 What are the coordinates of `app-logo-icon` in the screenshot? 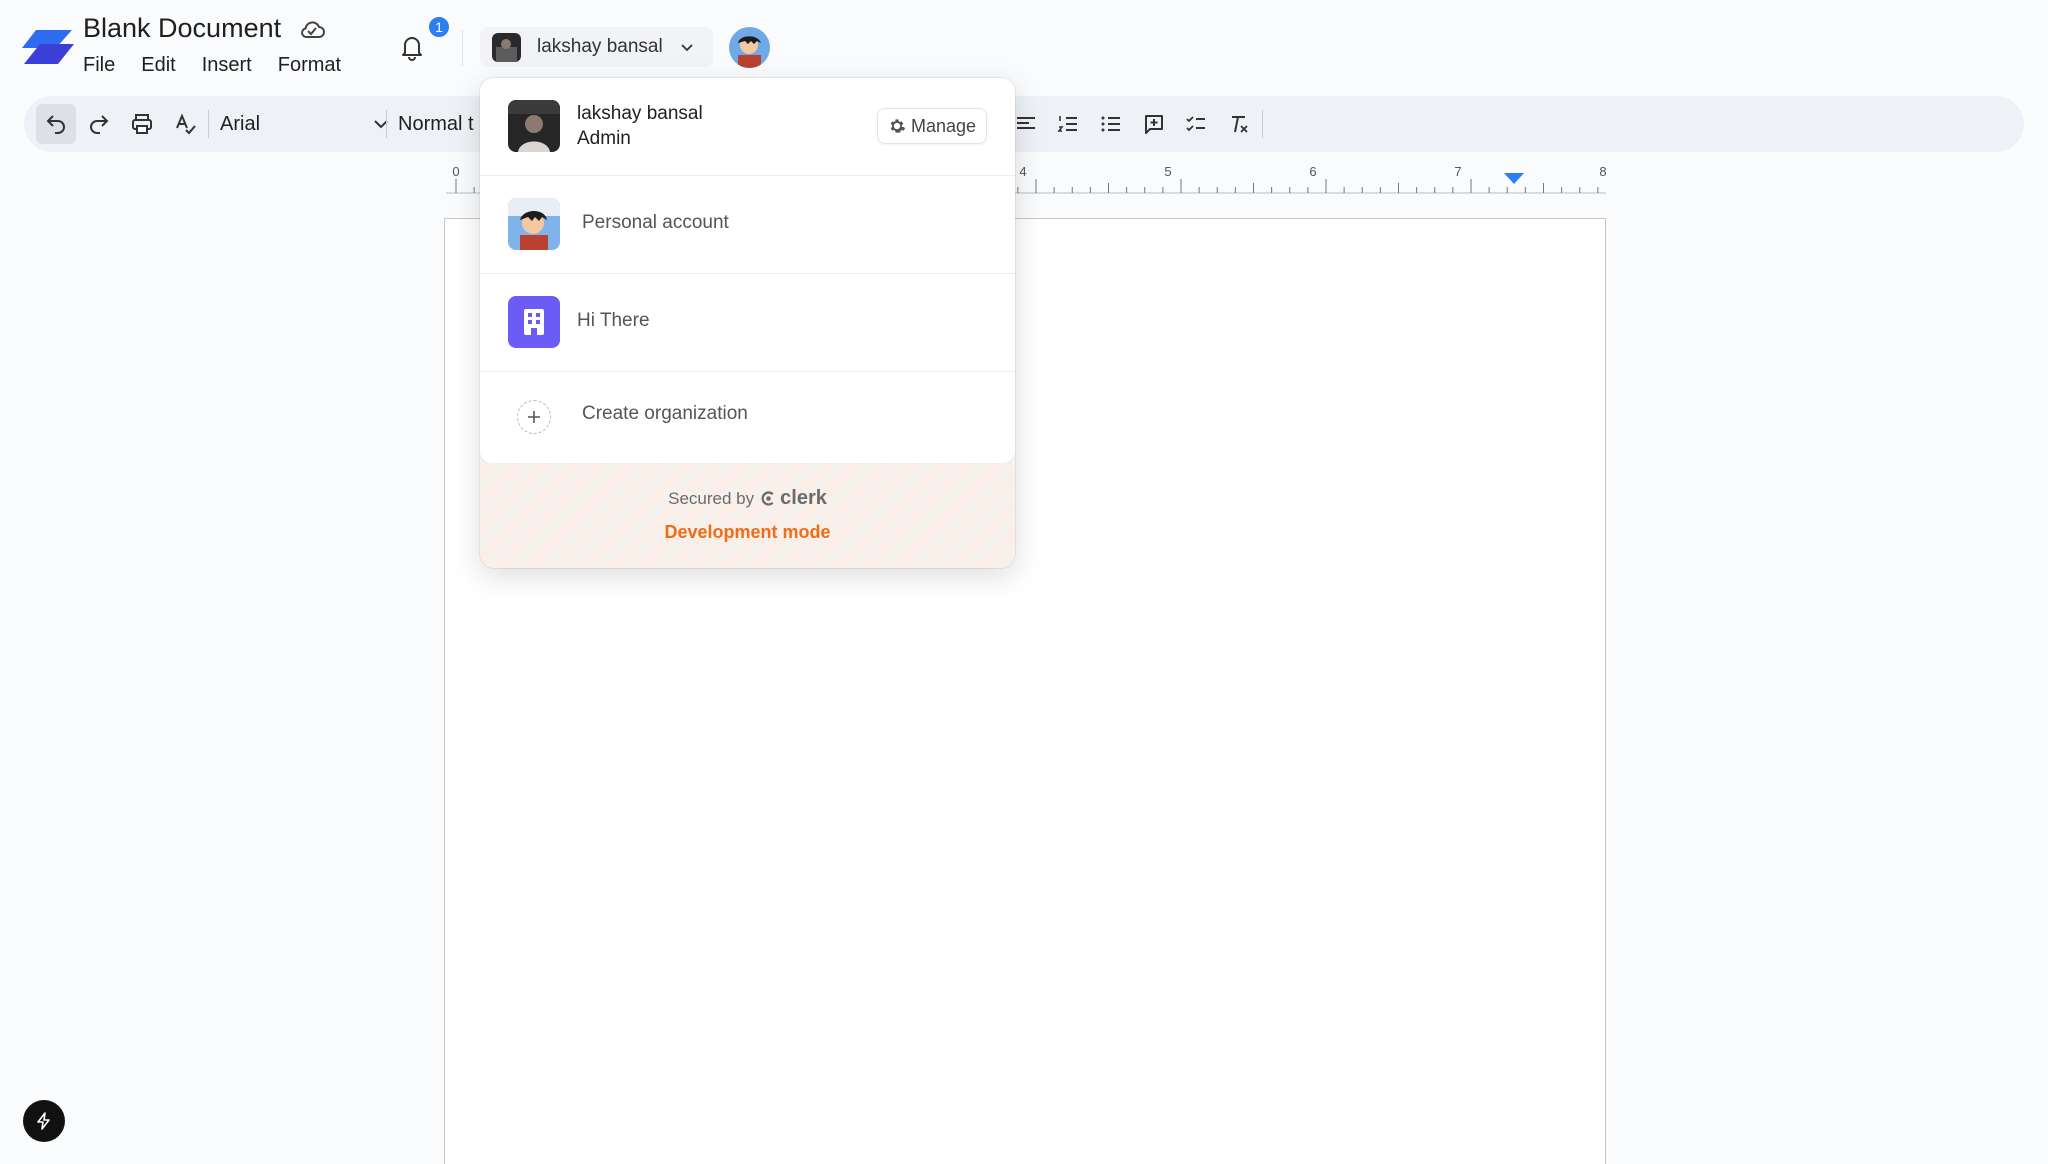 It's located at (48, 46).